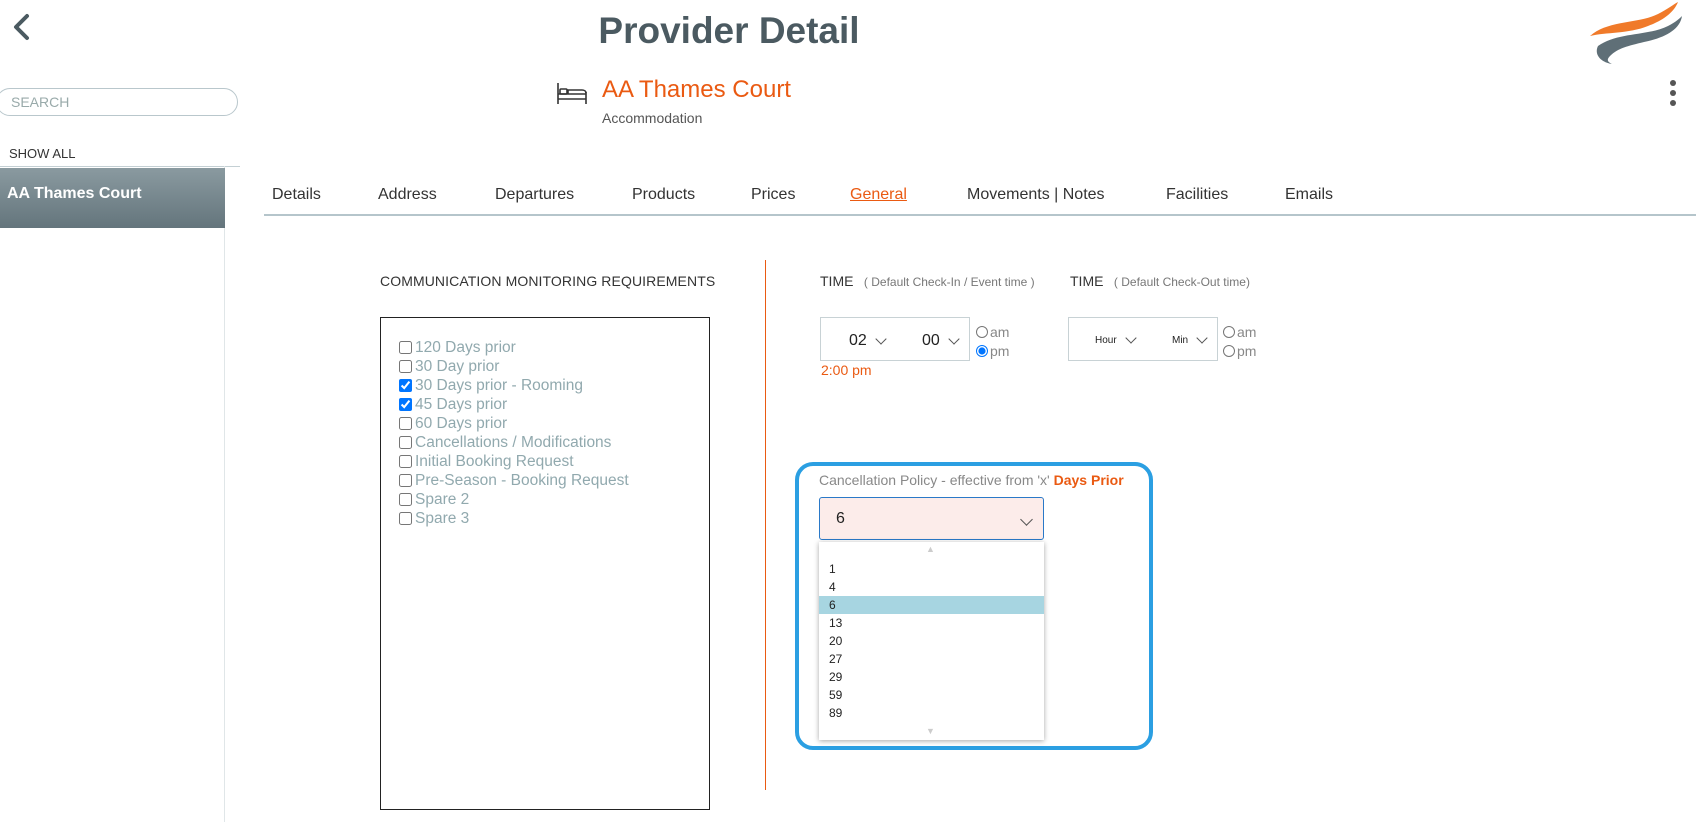 Image resolution: width=1696 pixels, height=822 pixels. I want to click on comm-item-cancellations: Cancellations / Modifications, so click(505, 442).